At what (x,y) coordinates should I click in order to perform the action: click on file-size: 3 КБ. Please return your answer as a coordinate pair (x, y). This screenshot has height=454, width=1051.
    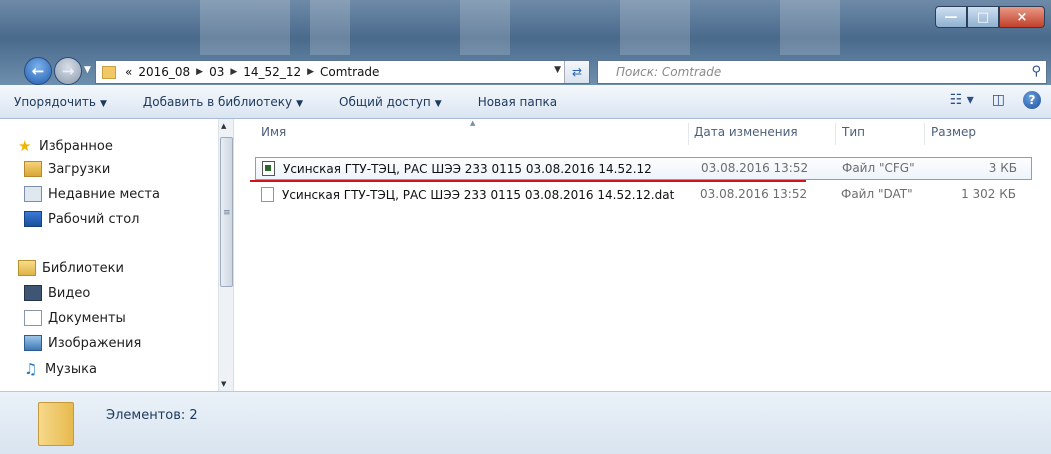
    Looking at the image, I should click on (1002, 168).